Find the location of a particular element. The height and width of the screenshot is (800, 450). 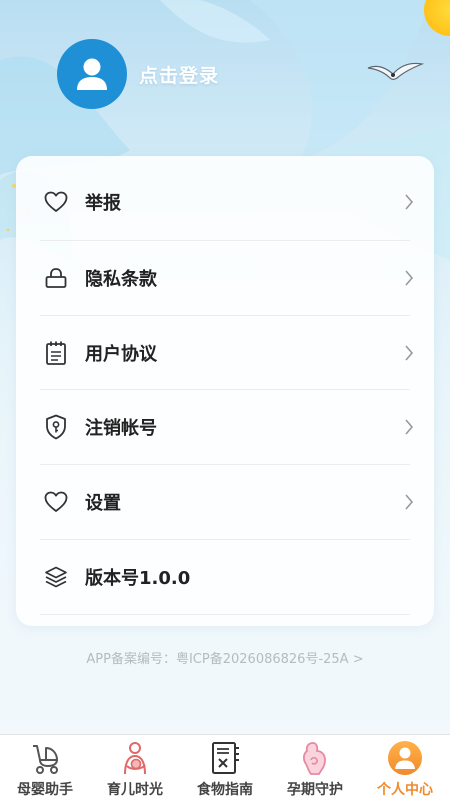

tab-label: 孕期守护 is located at coordinates (315, 790).